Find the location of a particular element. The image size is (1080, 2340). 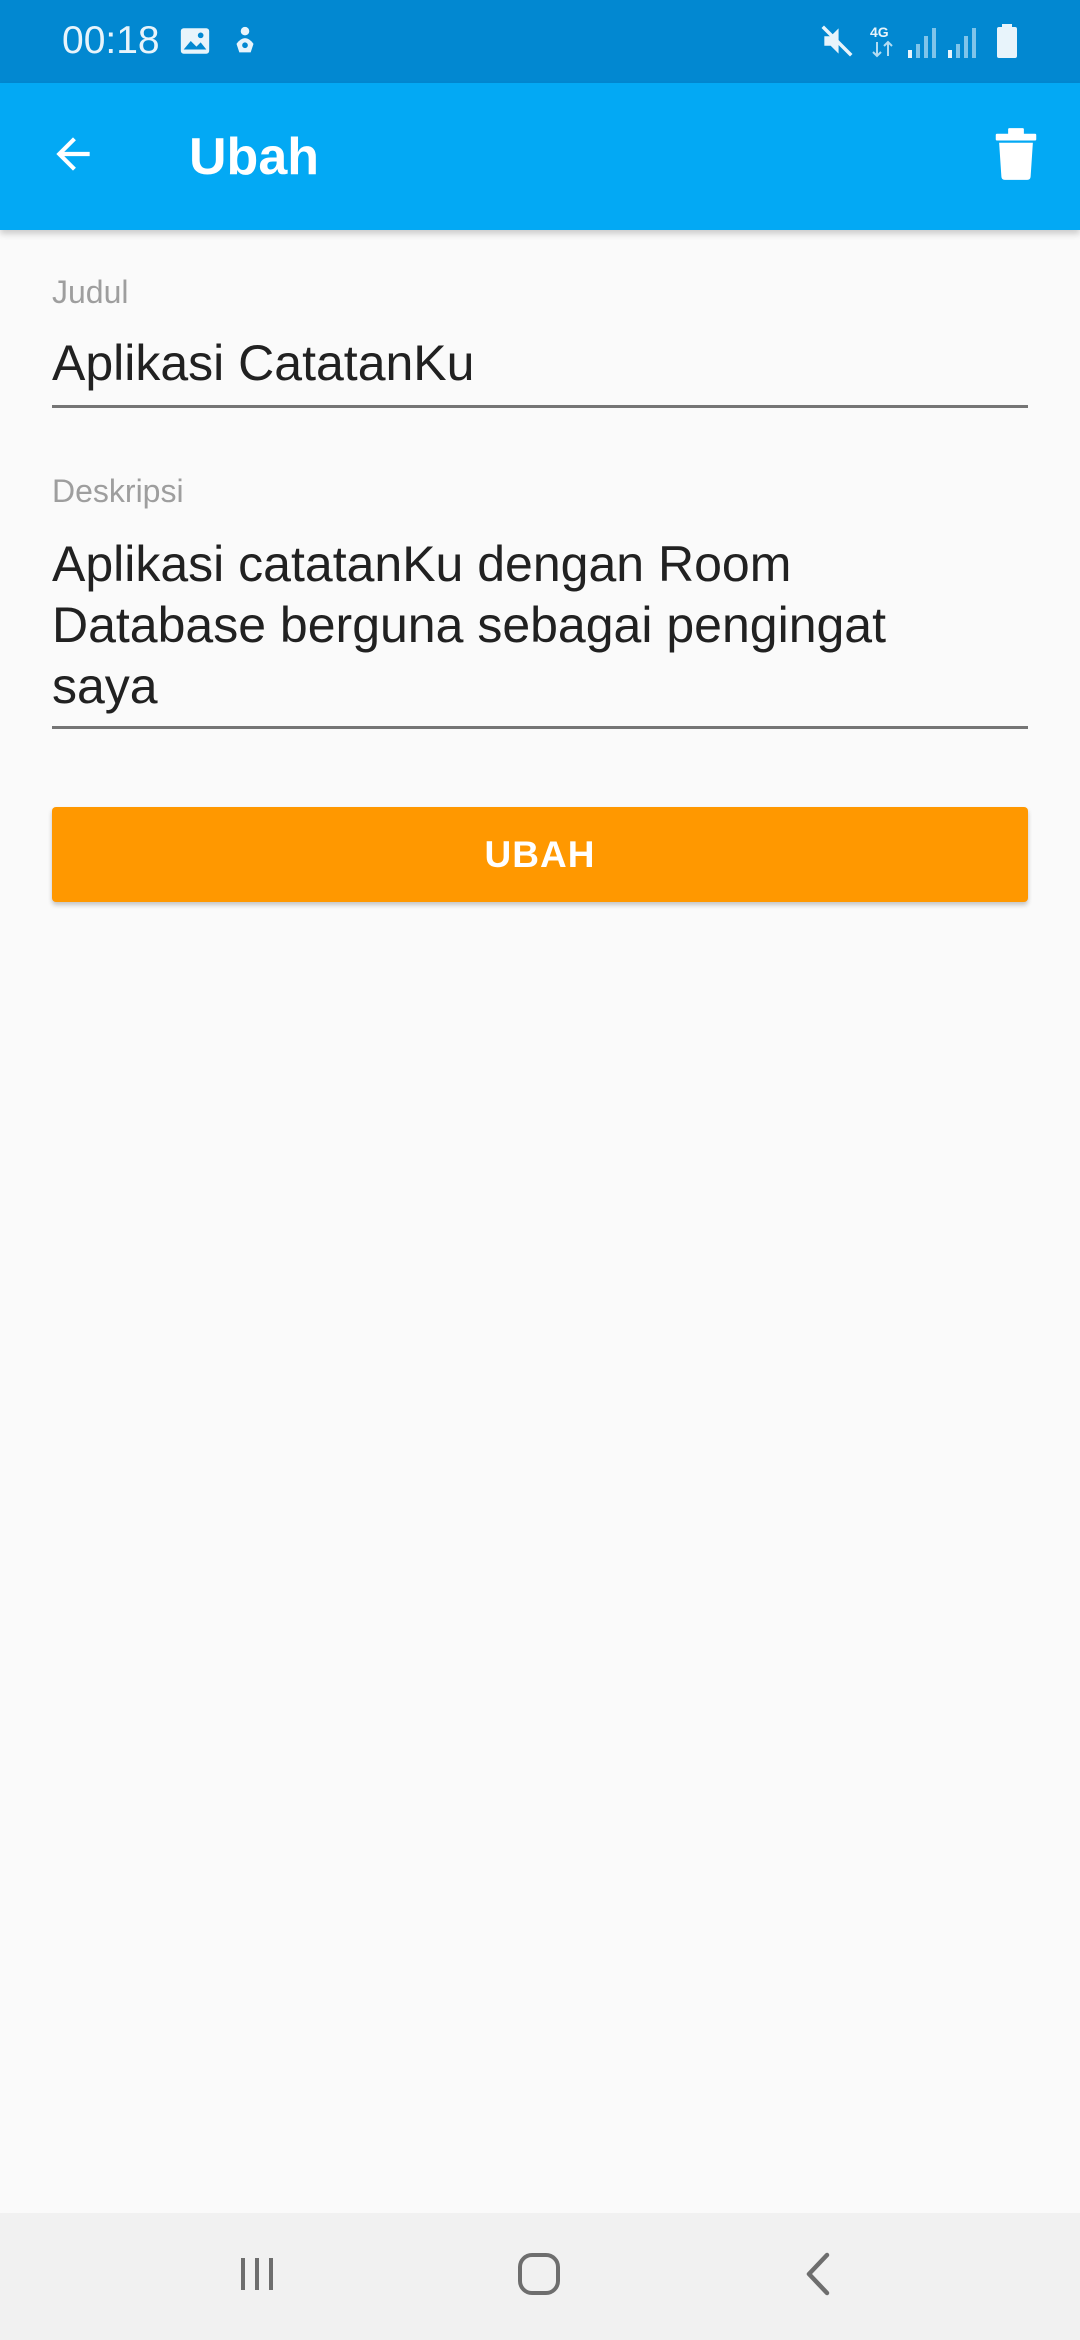

back-button is located at coordinates (73, 156).